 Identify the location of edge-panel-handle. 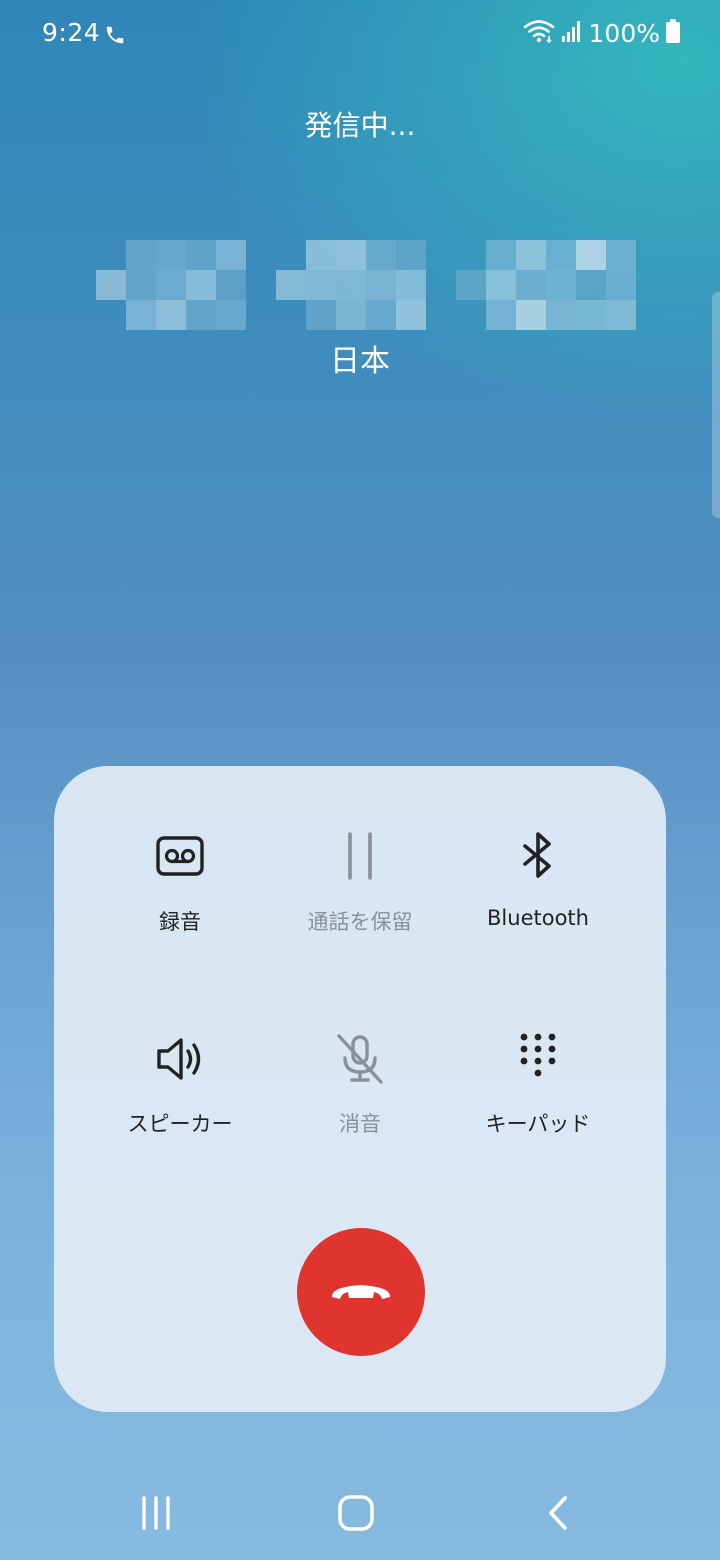
(716, 405).